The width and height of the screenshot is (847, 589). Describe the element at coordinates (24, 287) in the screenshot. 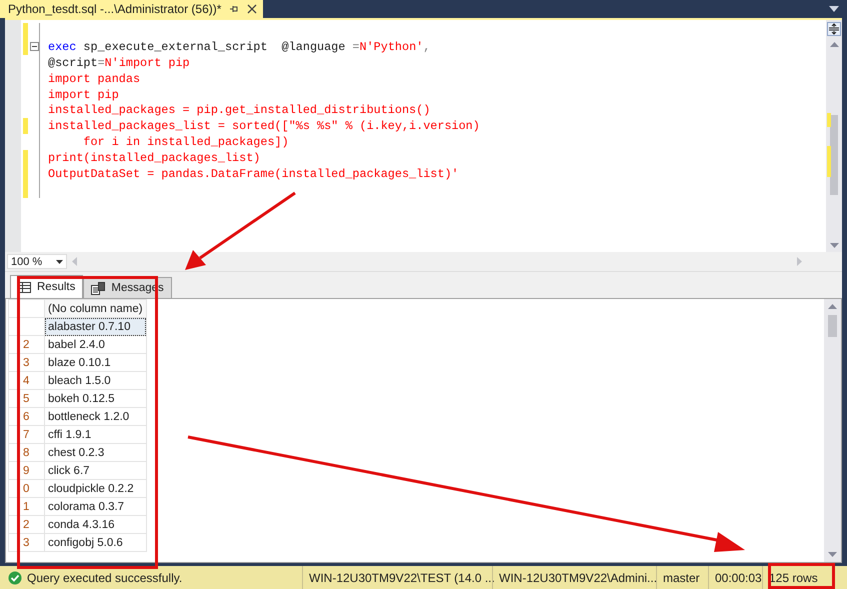

I see `grid-icon` at that location.